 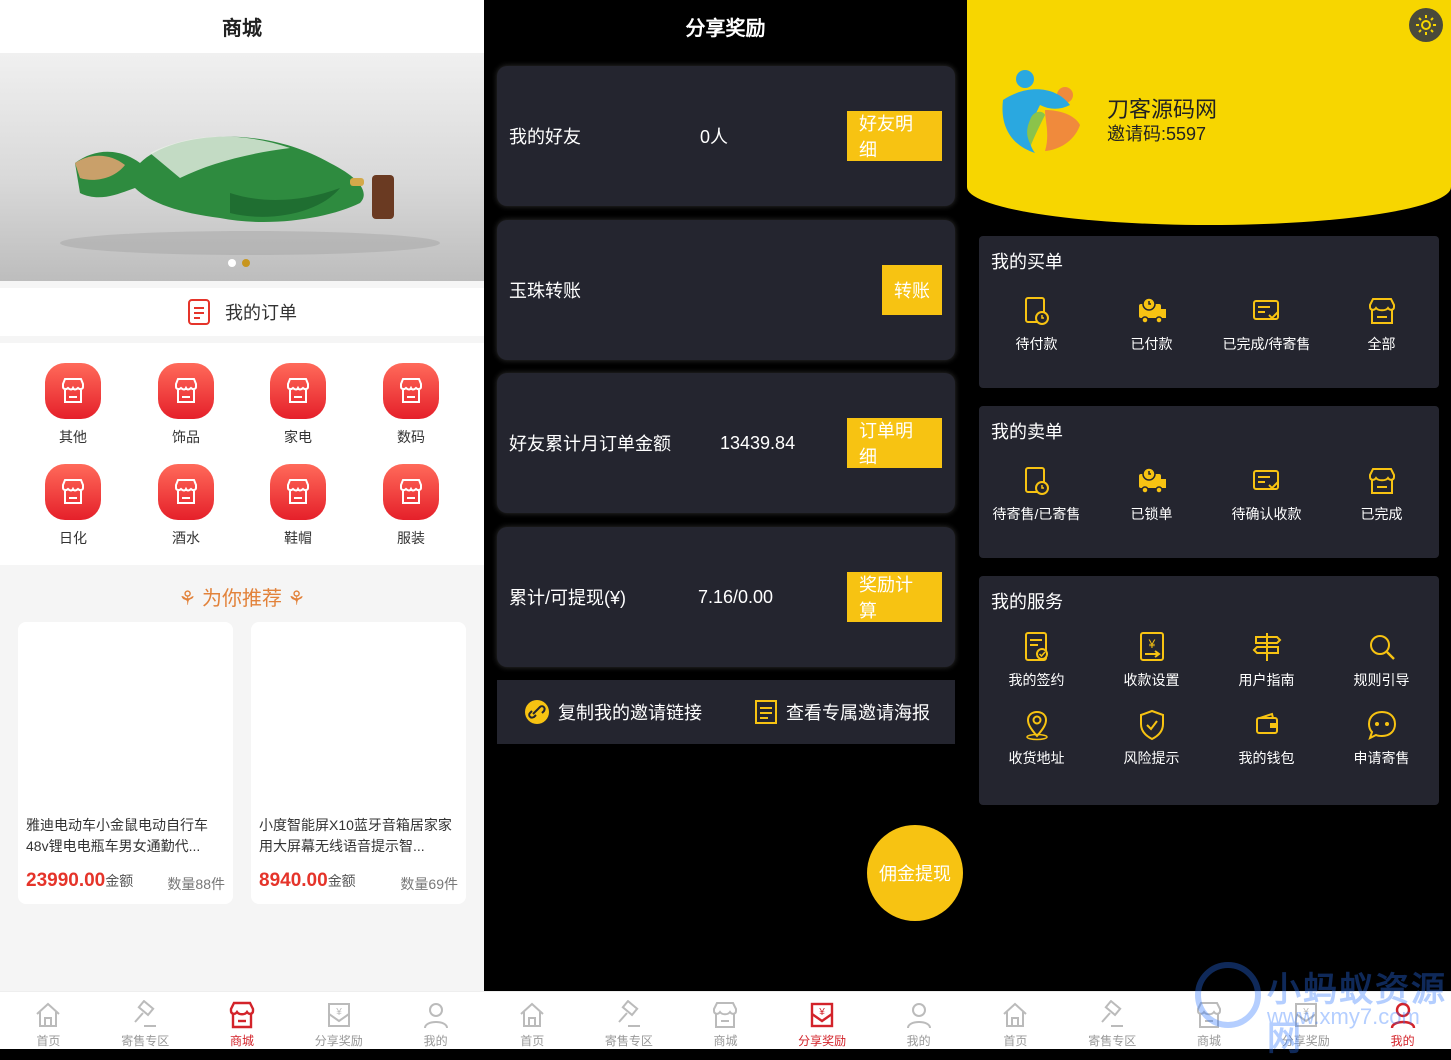 I want to click on item-label: 用户指南, so click(x=1266, y=680).